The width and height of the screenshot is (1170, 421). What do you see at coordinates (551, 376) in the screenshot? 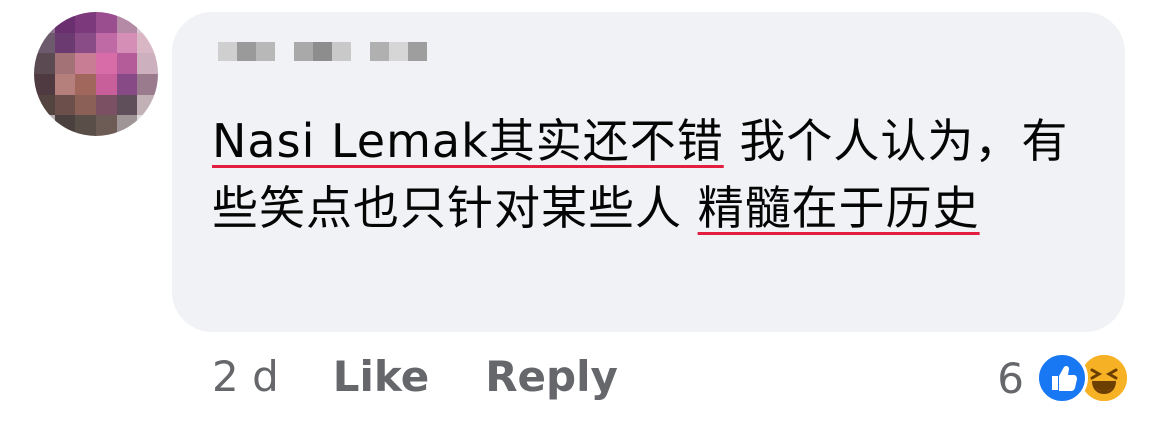
I see `reply-button: Reply` at bounding box center [551, 376].